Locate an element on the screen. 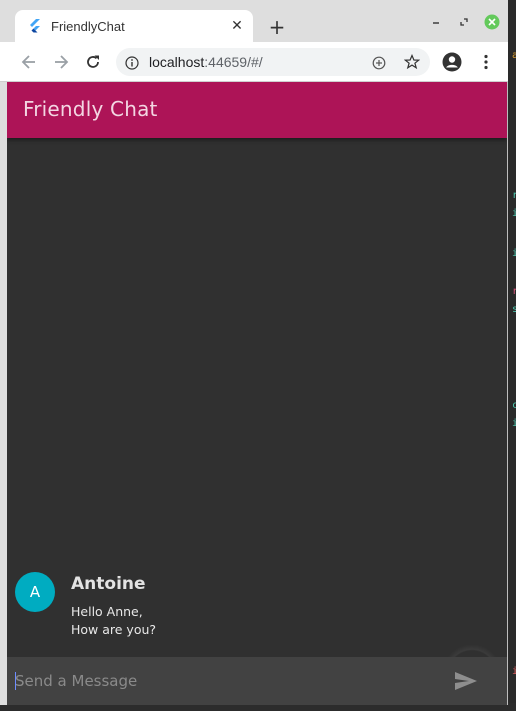 The width and height of the screenshot is (516, 711). text-caret is located at coordinates (15, 681).